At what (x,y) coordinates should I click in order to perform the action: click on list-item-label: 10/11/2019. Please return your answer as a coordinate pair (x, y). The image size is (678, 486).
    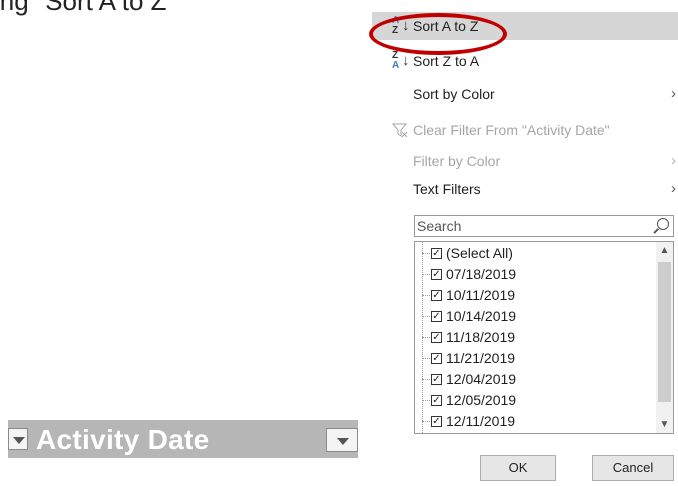
    Looking at the image, I should click on (481, 295).